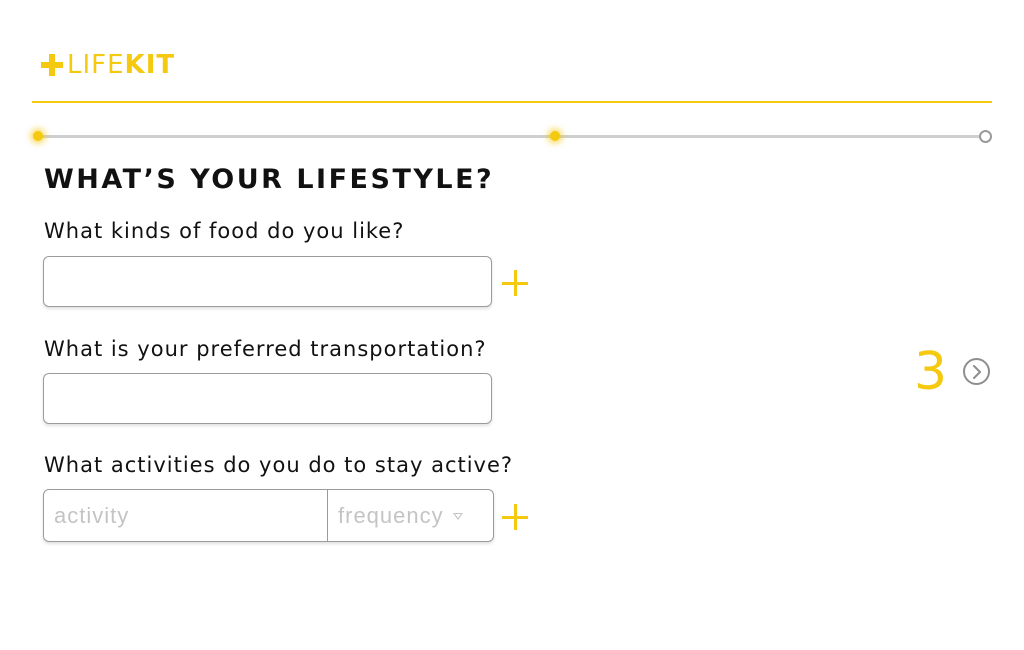  I want to click on frequency-dropdown: frequency, so click(410, 515).